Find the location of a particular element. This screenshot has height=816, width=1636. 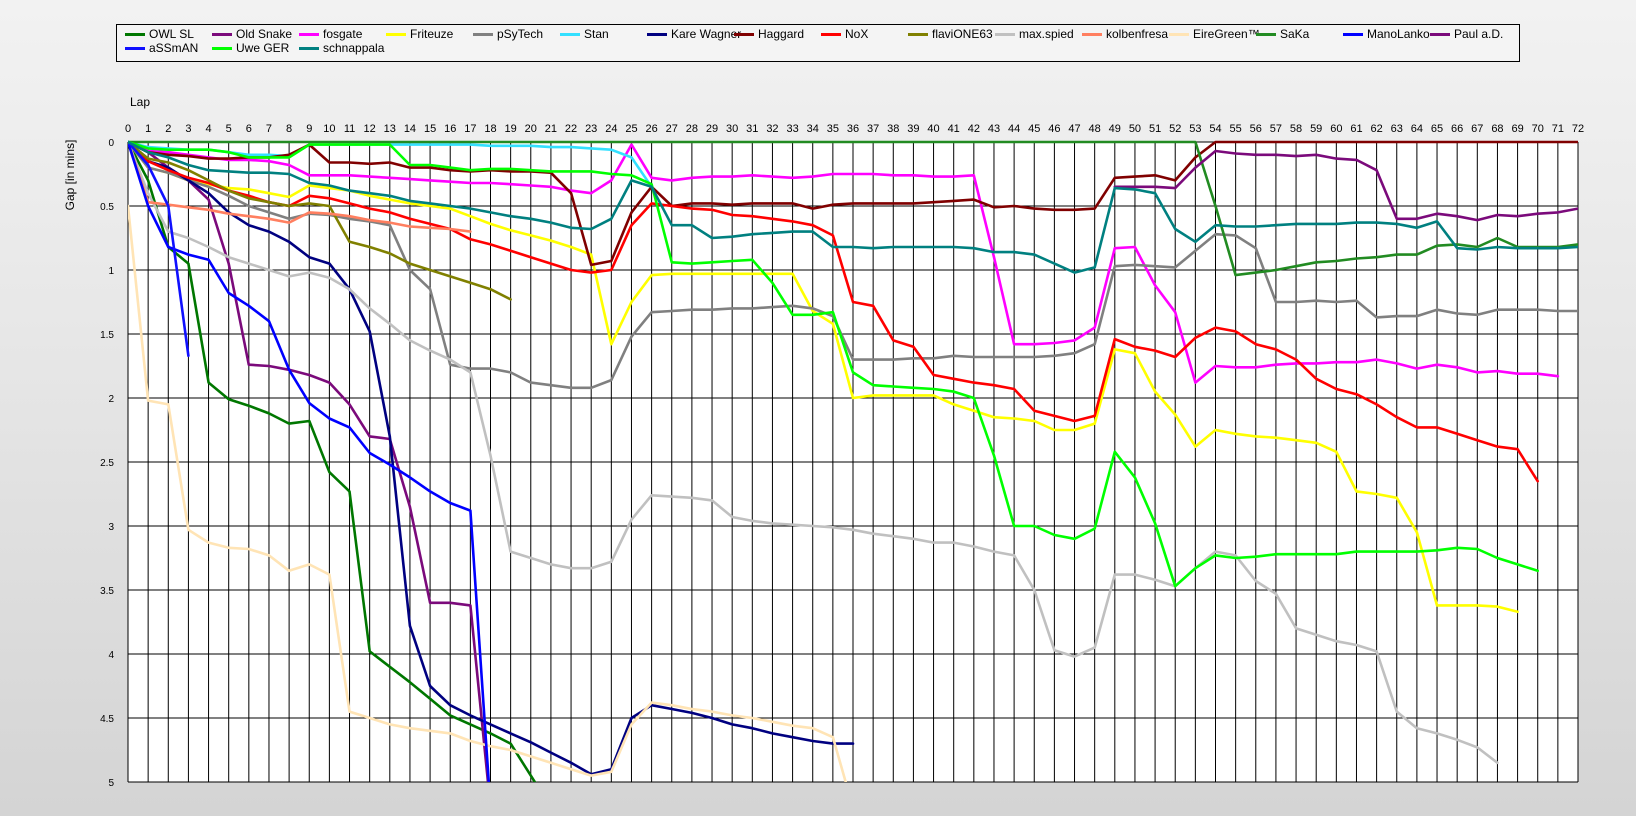

x-tick-label: 33 is located at coordinates (792, 129).